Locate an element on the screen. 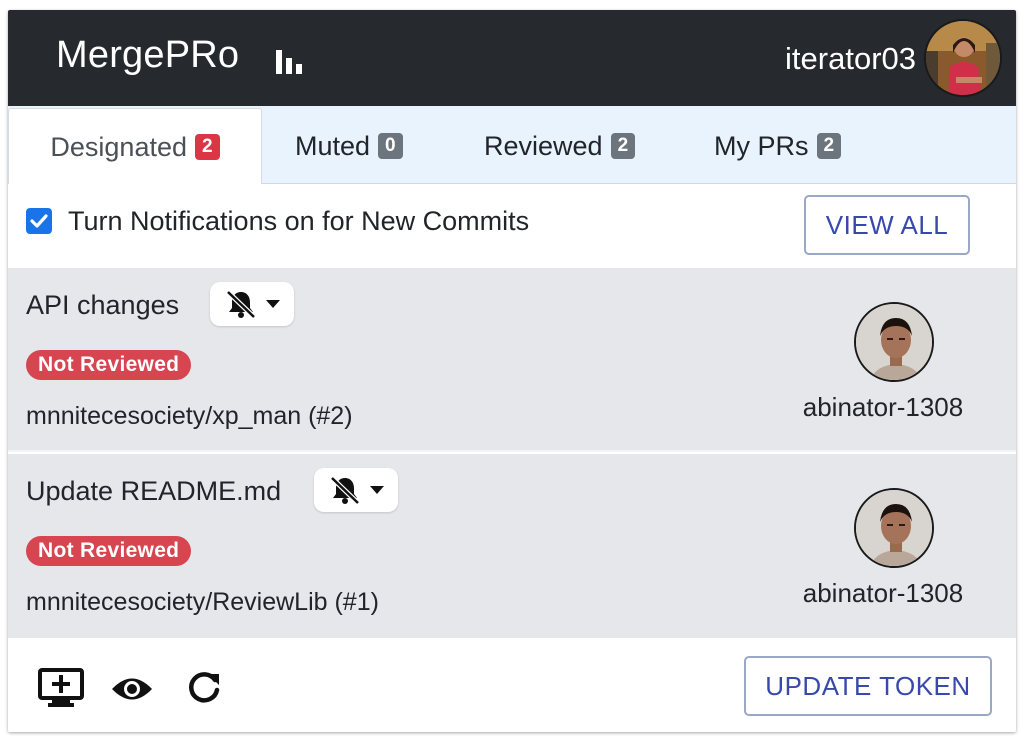  refresh-icon is located at coordinates (204, 688).